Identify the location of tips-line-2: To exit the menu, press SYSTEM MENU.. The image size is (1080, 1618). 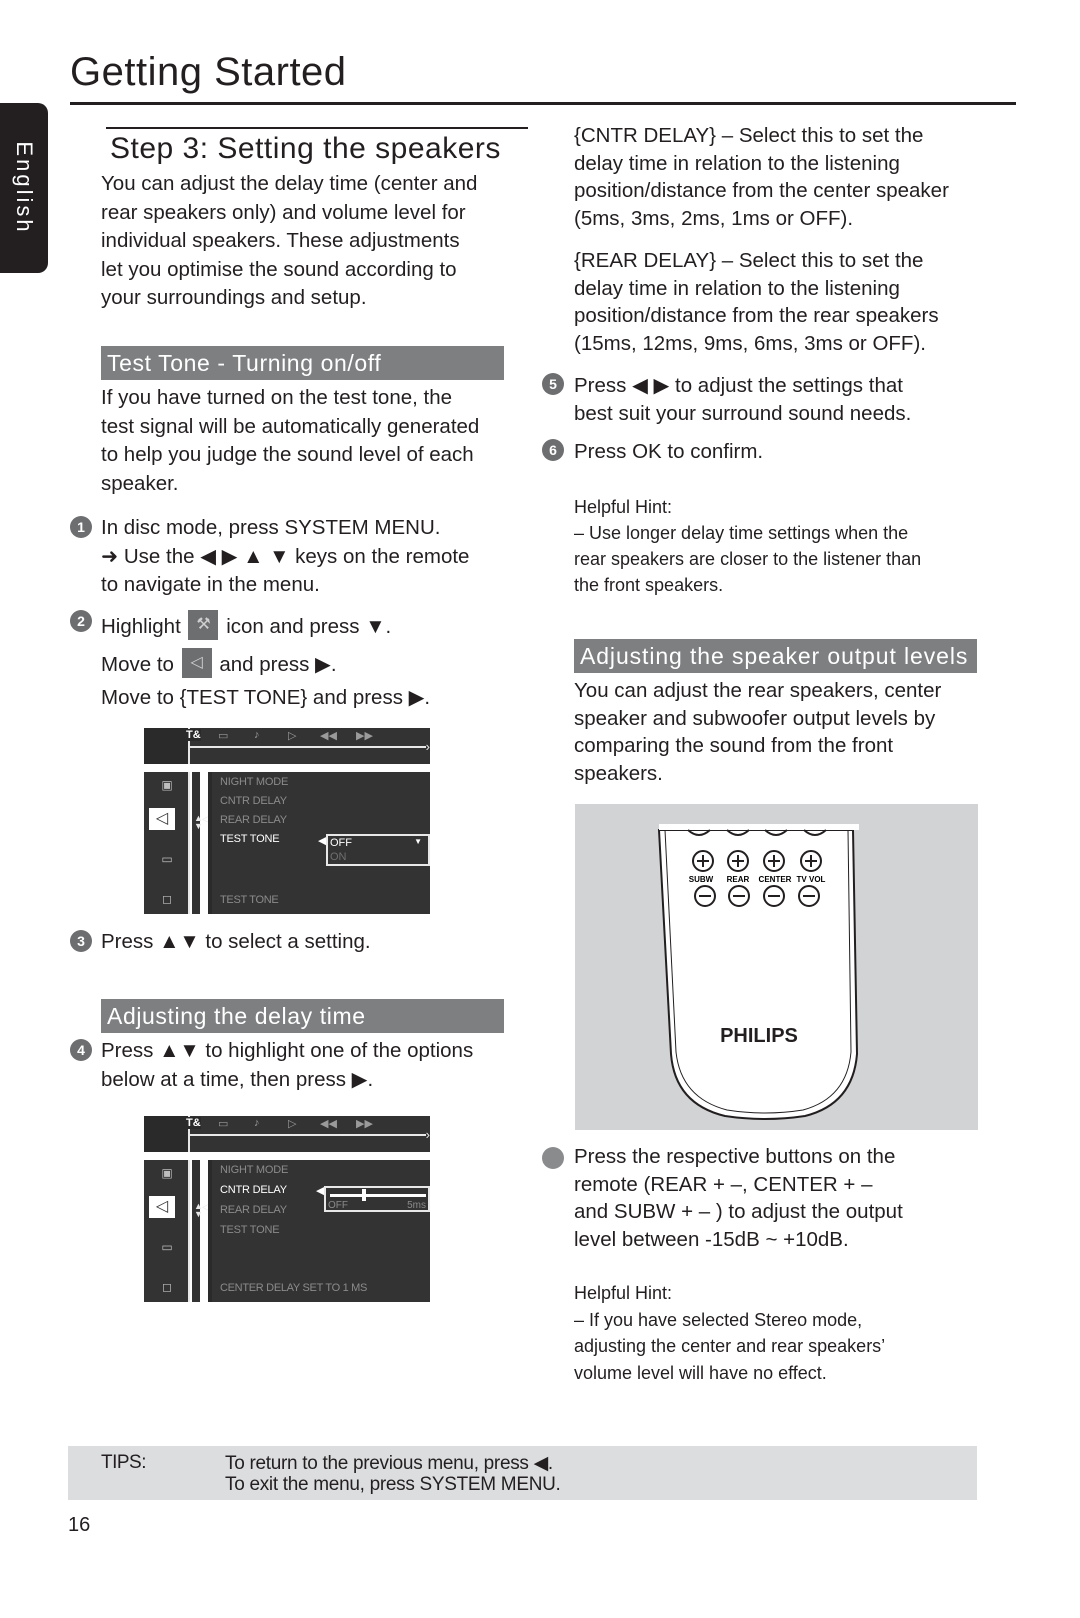
(393, 1484).